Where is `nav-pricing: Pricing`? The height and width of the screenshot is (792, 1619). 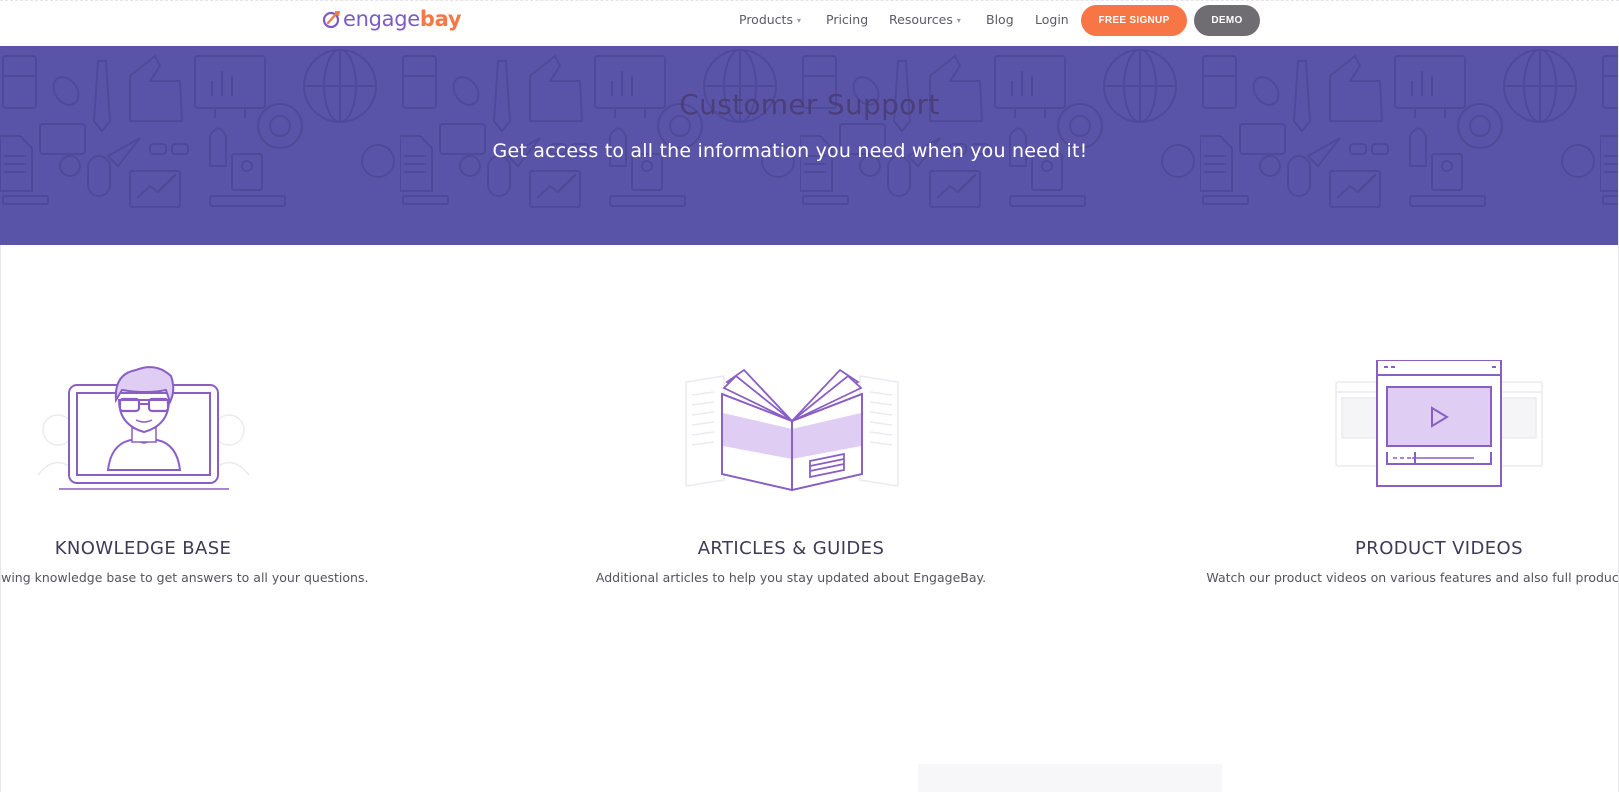
nav-pricing: Pricing is located at coordinates (847, 19).